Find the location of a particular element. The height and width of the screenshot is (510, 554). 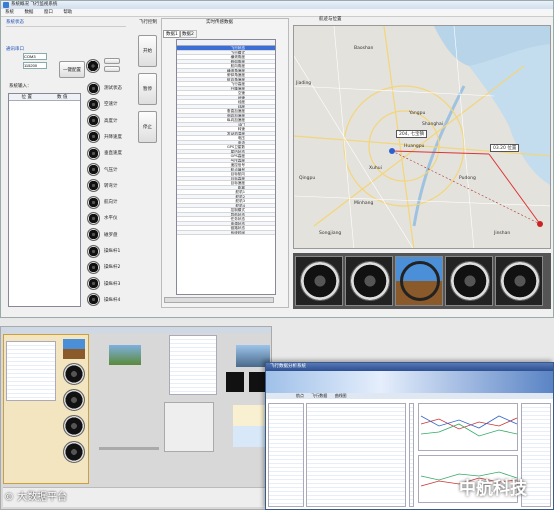

heading-gauge-icon is located at coordinates (520, 281).